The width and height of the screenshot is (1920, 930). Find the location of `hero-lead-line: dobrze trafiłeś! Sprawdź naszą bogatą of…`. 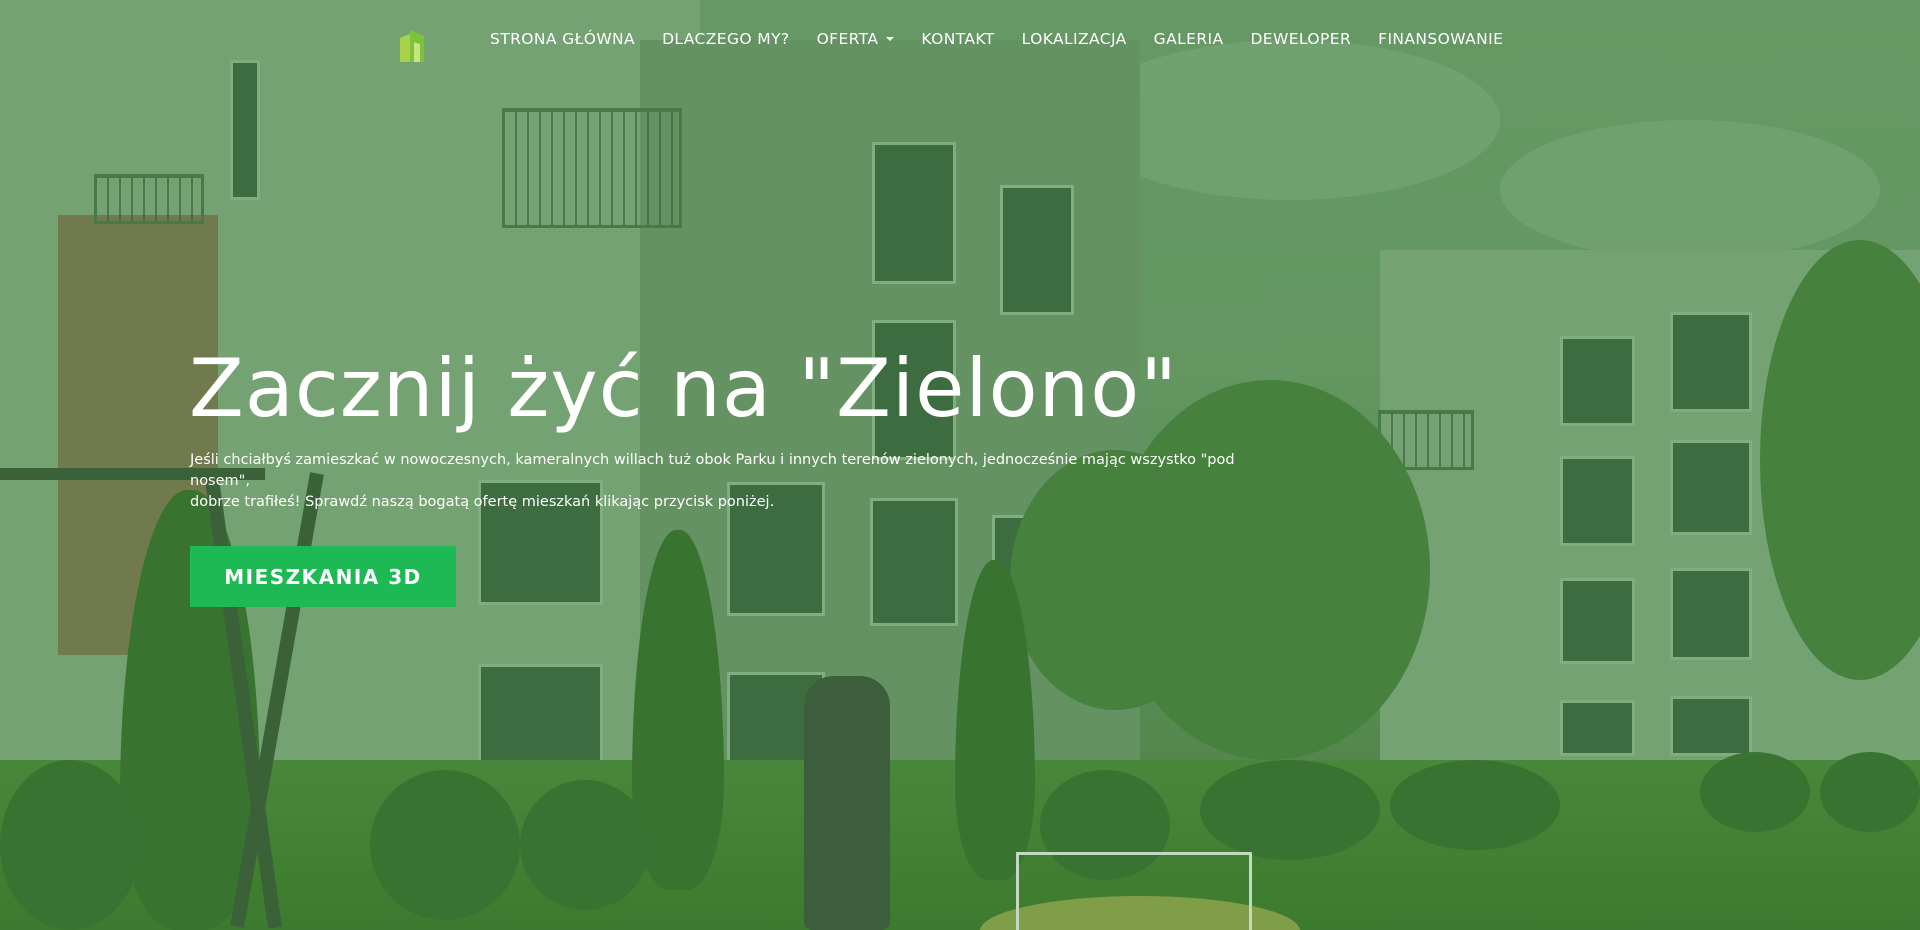

hero-lead-line: dobrze trafiłeś! Sprawdź naszą bogatą of… is located at coordinates (482, 502).